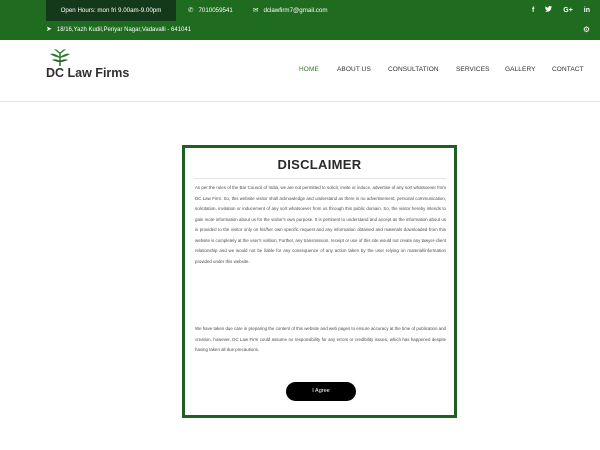 The width and height of the screenshot is (600, 450). What do you see at coordinates (321, 391) in the screenshot?
I see `agree-button: I Agree` at bounding box center [321, 391].